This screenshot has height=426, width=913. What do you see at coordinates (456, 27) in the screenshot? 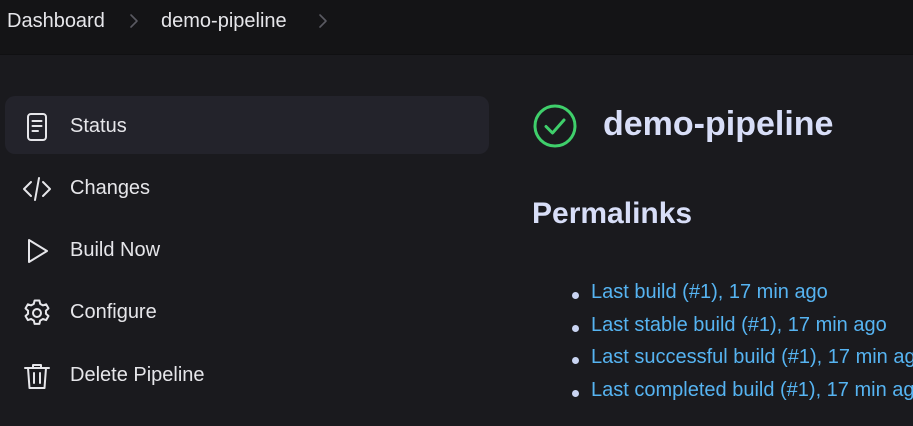
I see `breadcrumb-bar: Dashboard demo-pipeline` at bounding box center [456, 27].